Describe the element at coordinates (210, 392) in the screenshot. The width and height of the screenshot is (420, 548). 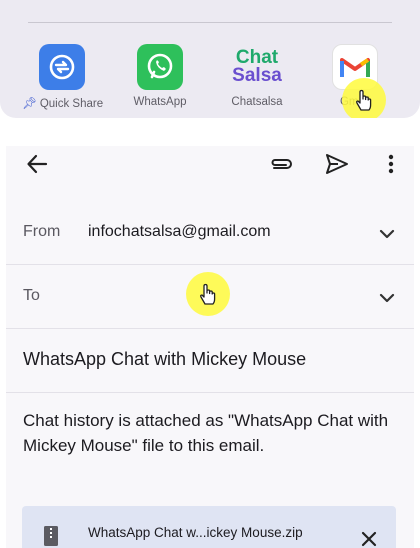
I see `subject-divider` at that location.